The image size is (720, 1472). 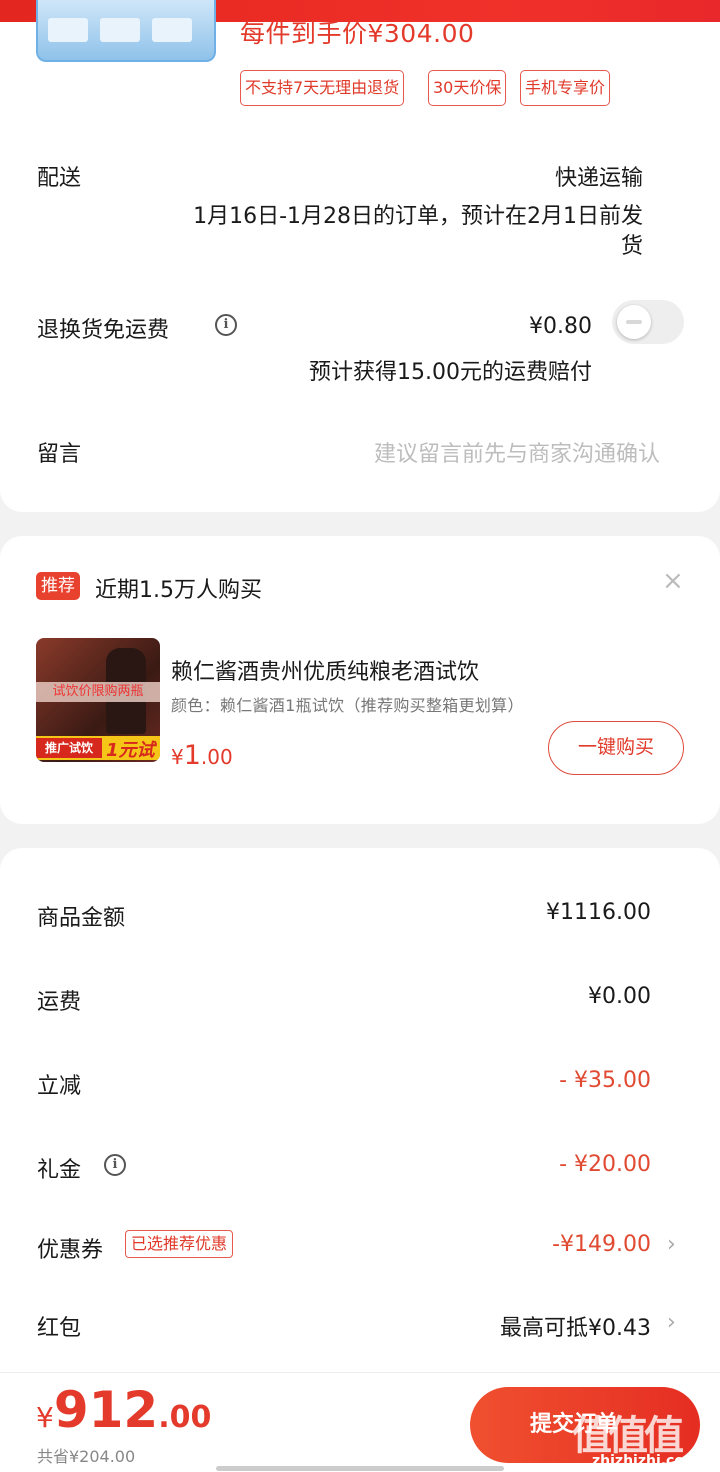 I want to click on return-shipping-toggle, so click(x=648, y=322).